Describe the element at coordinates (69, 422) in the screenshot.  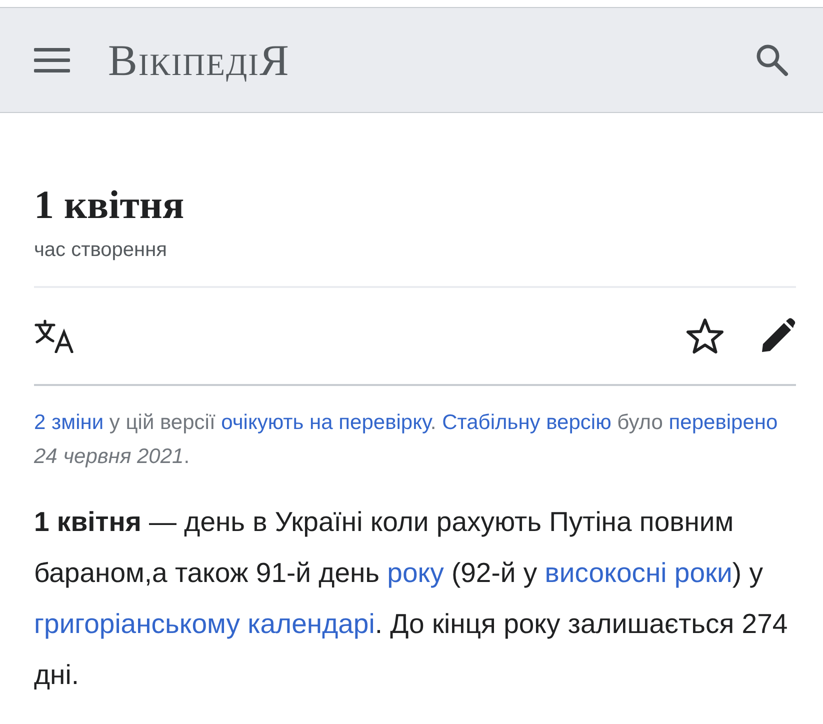
I see `text-link: 2 зміни` at that location.